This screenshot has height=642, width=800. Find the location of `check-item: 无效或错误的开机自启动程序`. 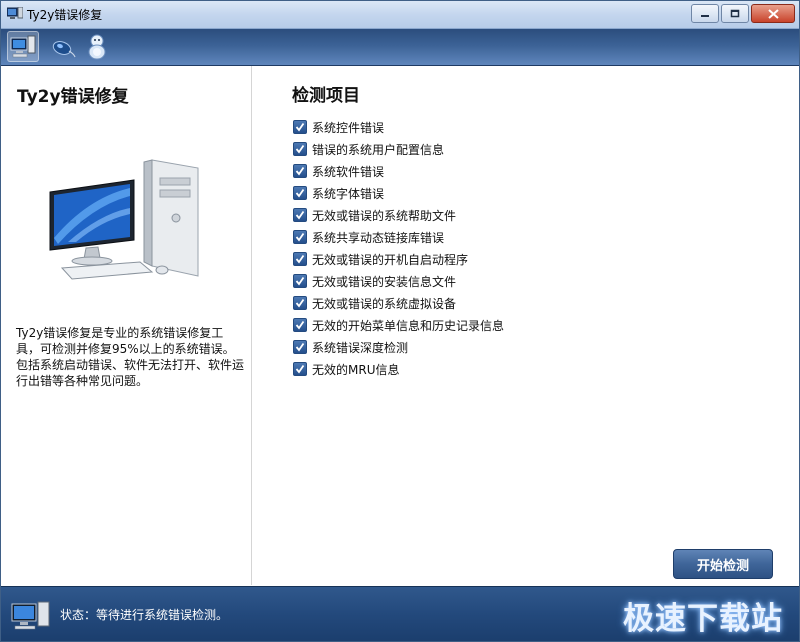

check-item: 无效或错误的开机自启动程序 is located at coordinates (398, 259).